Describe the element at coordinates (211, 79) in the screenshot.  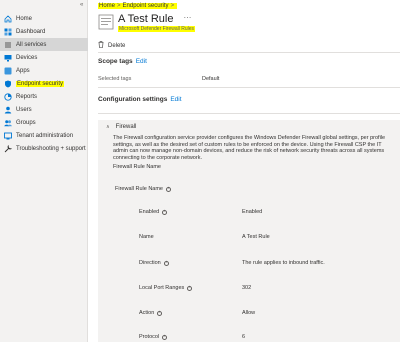
I see `selected-tags-value: Default` at that location.